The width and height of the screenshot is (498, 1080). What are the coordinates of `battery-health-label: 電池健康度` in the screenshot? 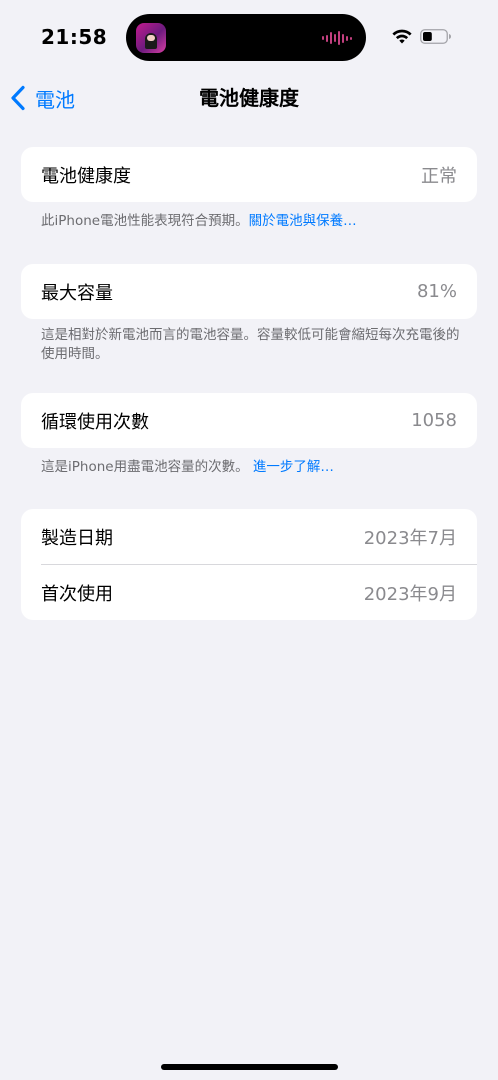 It's located at (86, 176).